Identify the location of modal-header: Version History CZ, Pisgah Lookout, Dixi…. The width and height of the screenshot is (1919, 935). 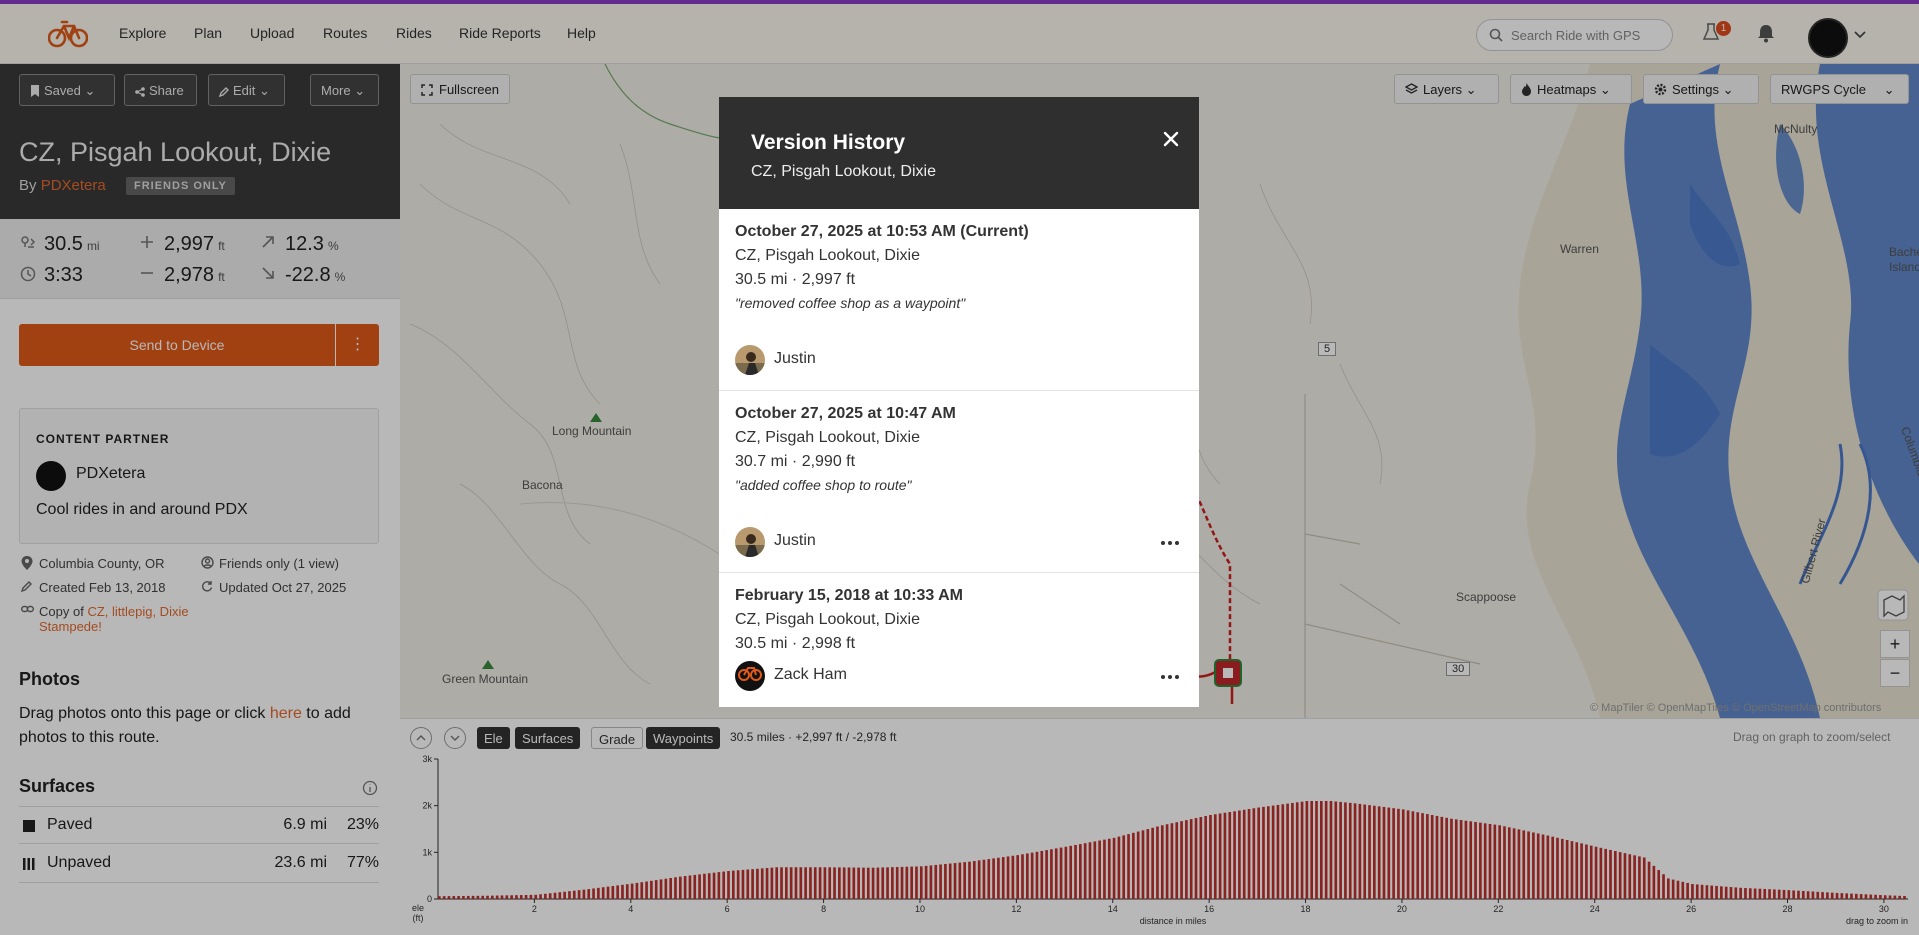
(959, 153).